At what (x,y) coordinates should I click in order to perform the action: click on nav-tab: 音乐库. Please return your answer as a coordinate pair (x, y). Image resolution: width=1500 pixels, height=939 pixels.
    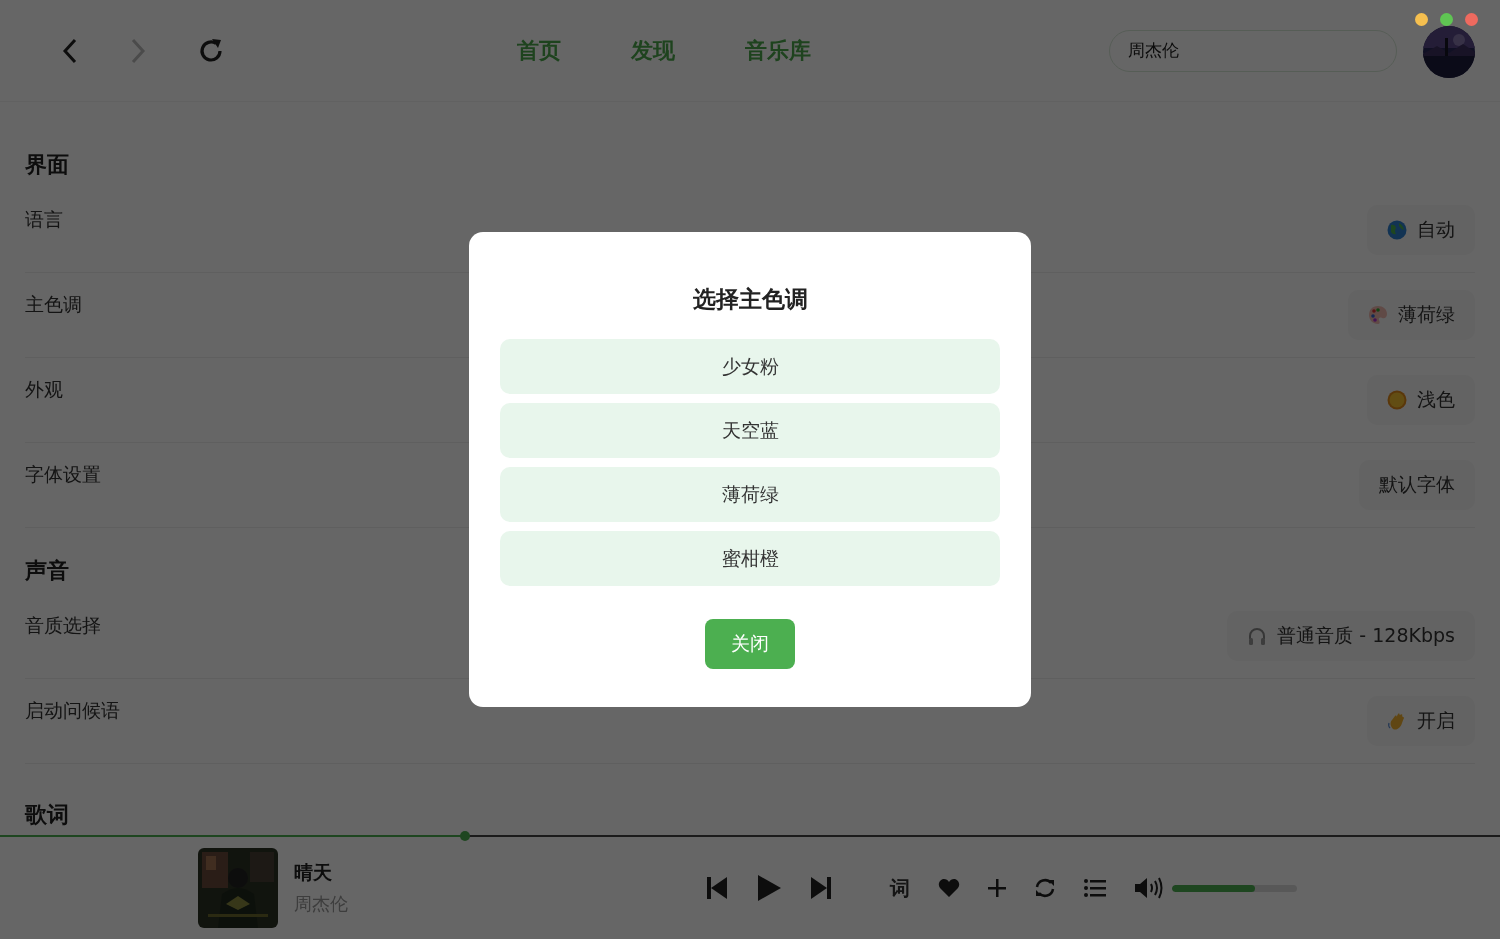
    Looking at the image, I should click on (778, 50).